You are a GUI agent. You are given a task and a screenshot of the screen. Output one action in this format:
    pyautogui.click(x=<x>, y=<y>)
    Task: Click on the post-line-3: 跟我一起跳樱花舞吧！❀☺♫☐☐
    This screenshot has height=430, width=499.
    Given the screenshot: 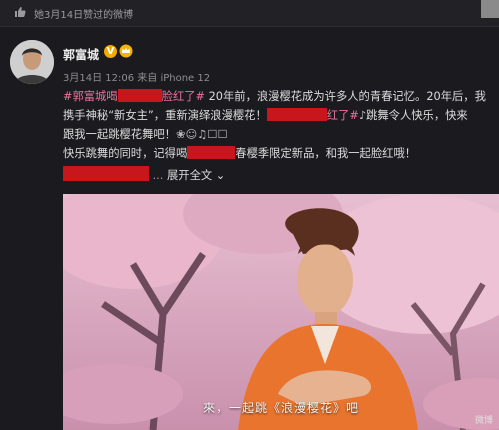 What is the action you would take?
    pyautogui.click(x=145, y=134)
    